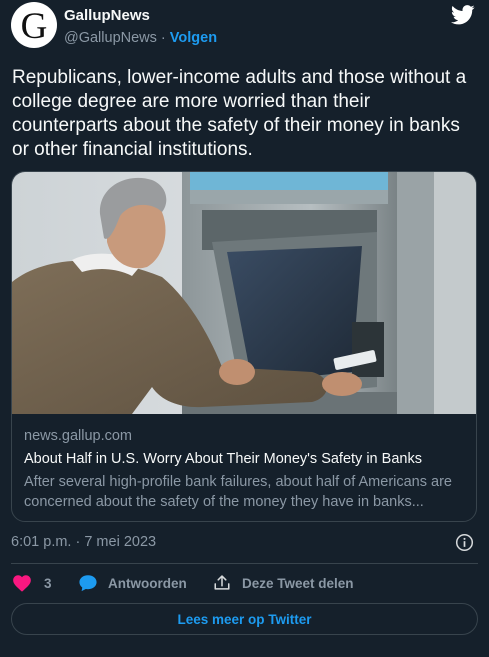 The image size is (489, 657). I want to click on reply-button: Antwoorden, so click(132, 583).